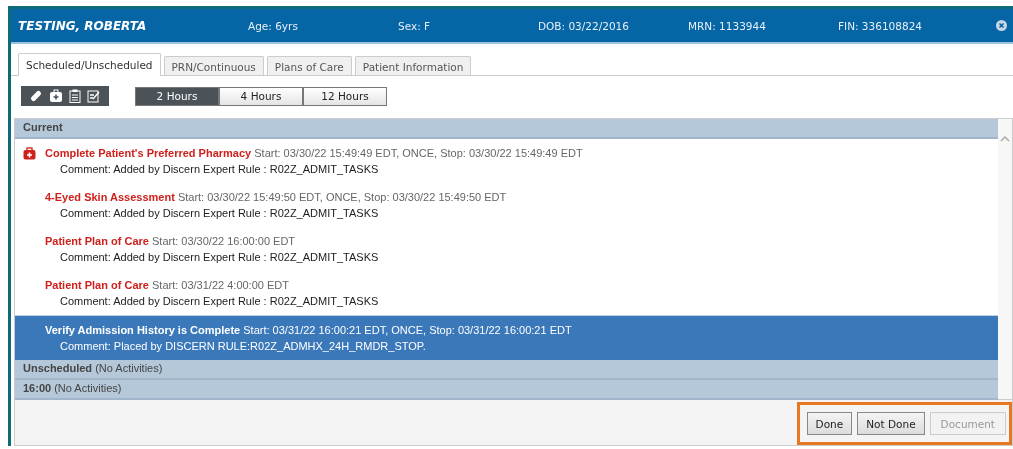  Describe the element at coordinates (261, 96) in the screenshot. I see `time-range-button: 4 Hours` at that location.